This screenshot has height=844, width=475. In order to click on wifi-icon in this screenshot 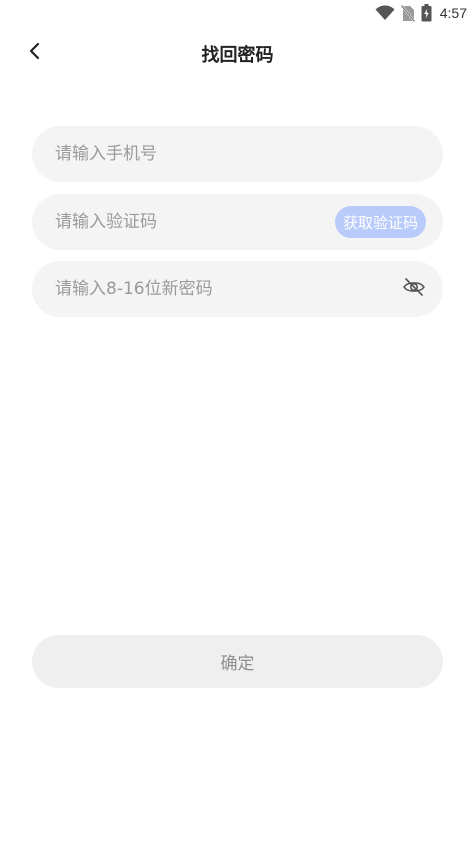, I will do `click(385, 13)`.